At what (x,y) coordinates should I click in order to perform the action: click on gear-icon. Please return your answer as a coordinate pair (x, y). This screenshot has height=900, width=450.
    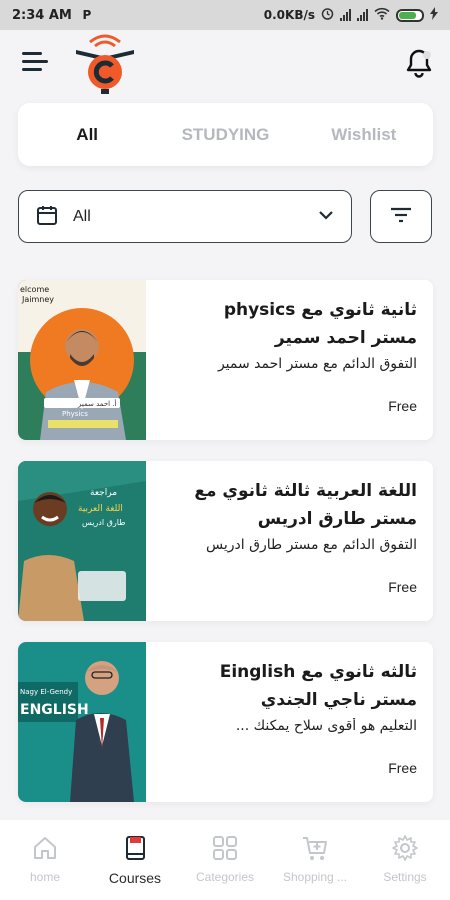
    Looking at the image, I should click on (405, 850).